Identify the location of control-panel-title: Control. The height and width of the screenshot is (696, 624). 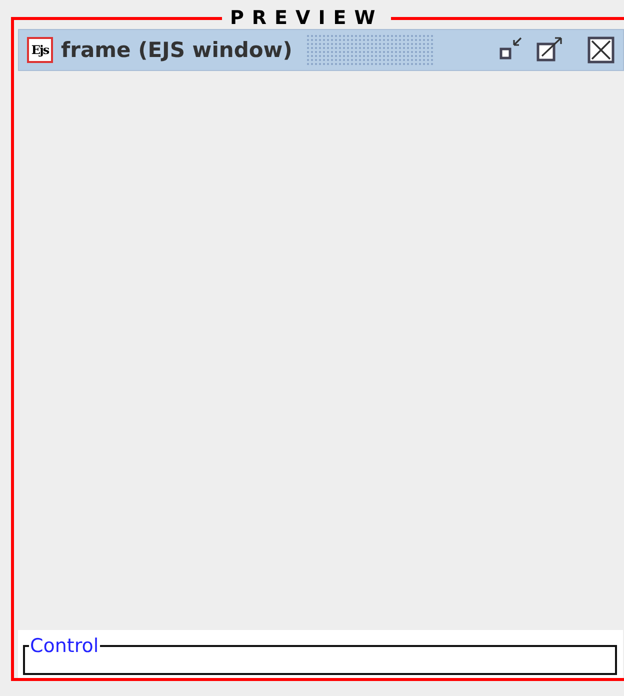
(64, 646).